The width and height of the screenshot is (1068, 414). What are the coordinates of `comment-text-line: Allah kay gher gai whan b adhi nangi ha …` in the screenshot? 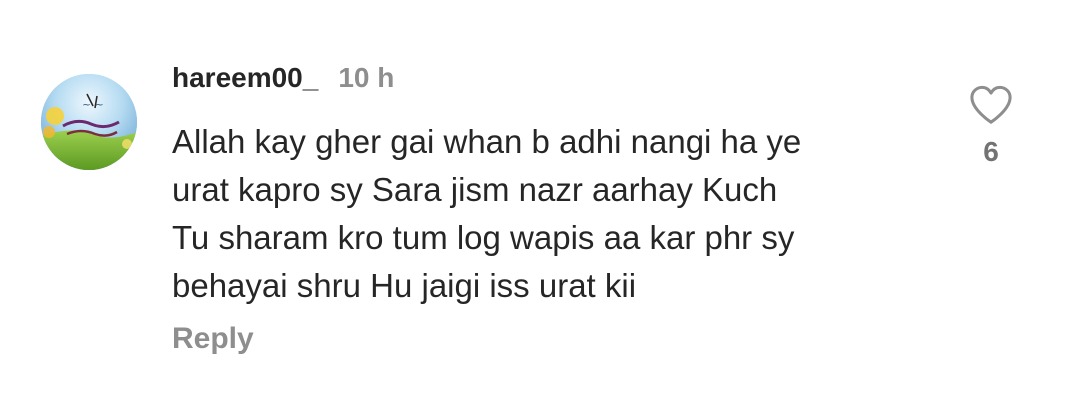 It's located at (487, 141).